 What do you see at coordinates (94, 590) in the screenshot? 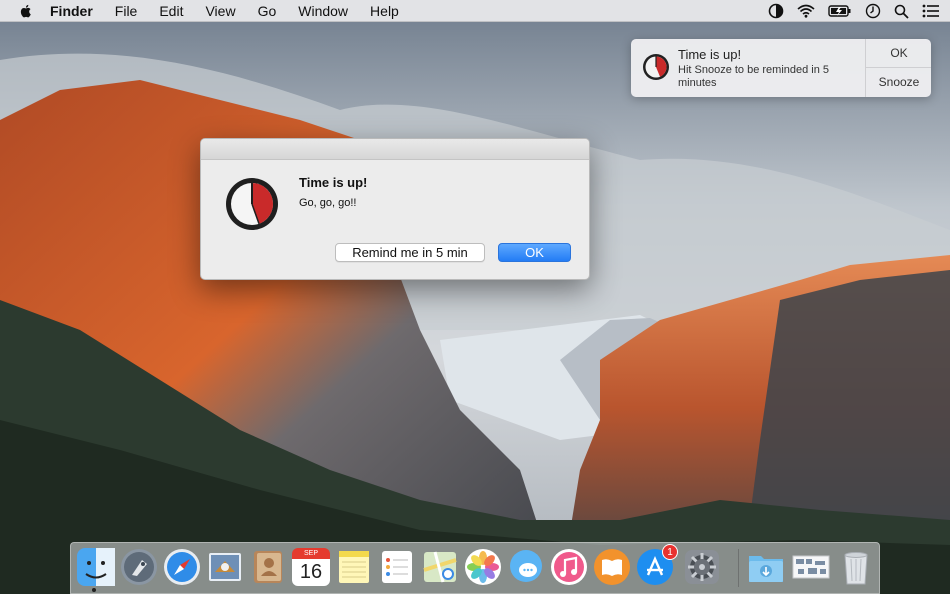
I see `running-indicator` at bounding box center [94, 590].